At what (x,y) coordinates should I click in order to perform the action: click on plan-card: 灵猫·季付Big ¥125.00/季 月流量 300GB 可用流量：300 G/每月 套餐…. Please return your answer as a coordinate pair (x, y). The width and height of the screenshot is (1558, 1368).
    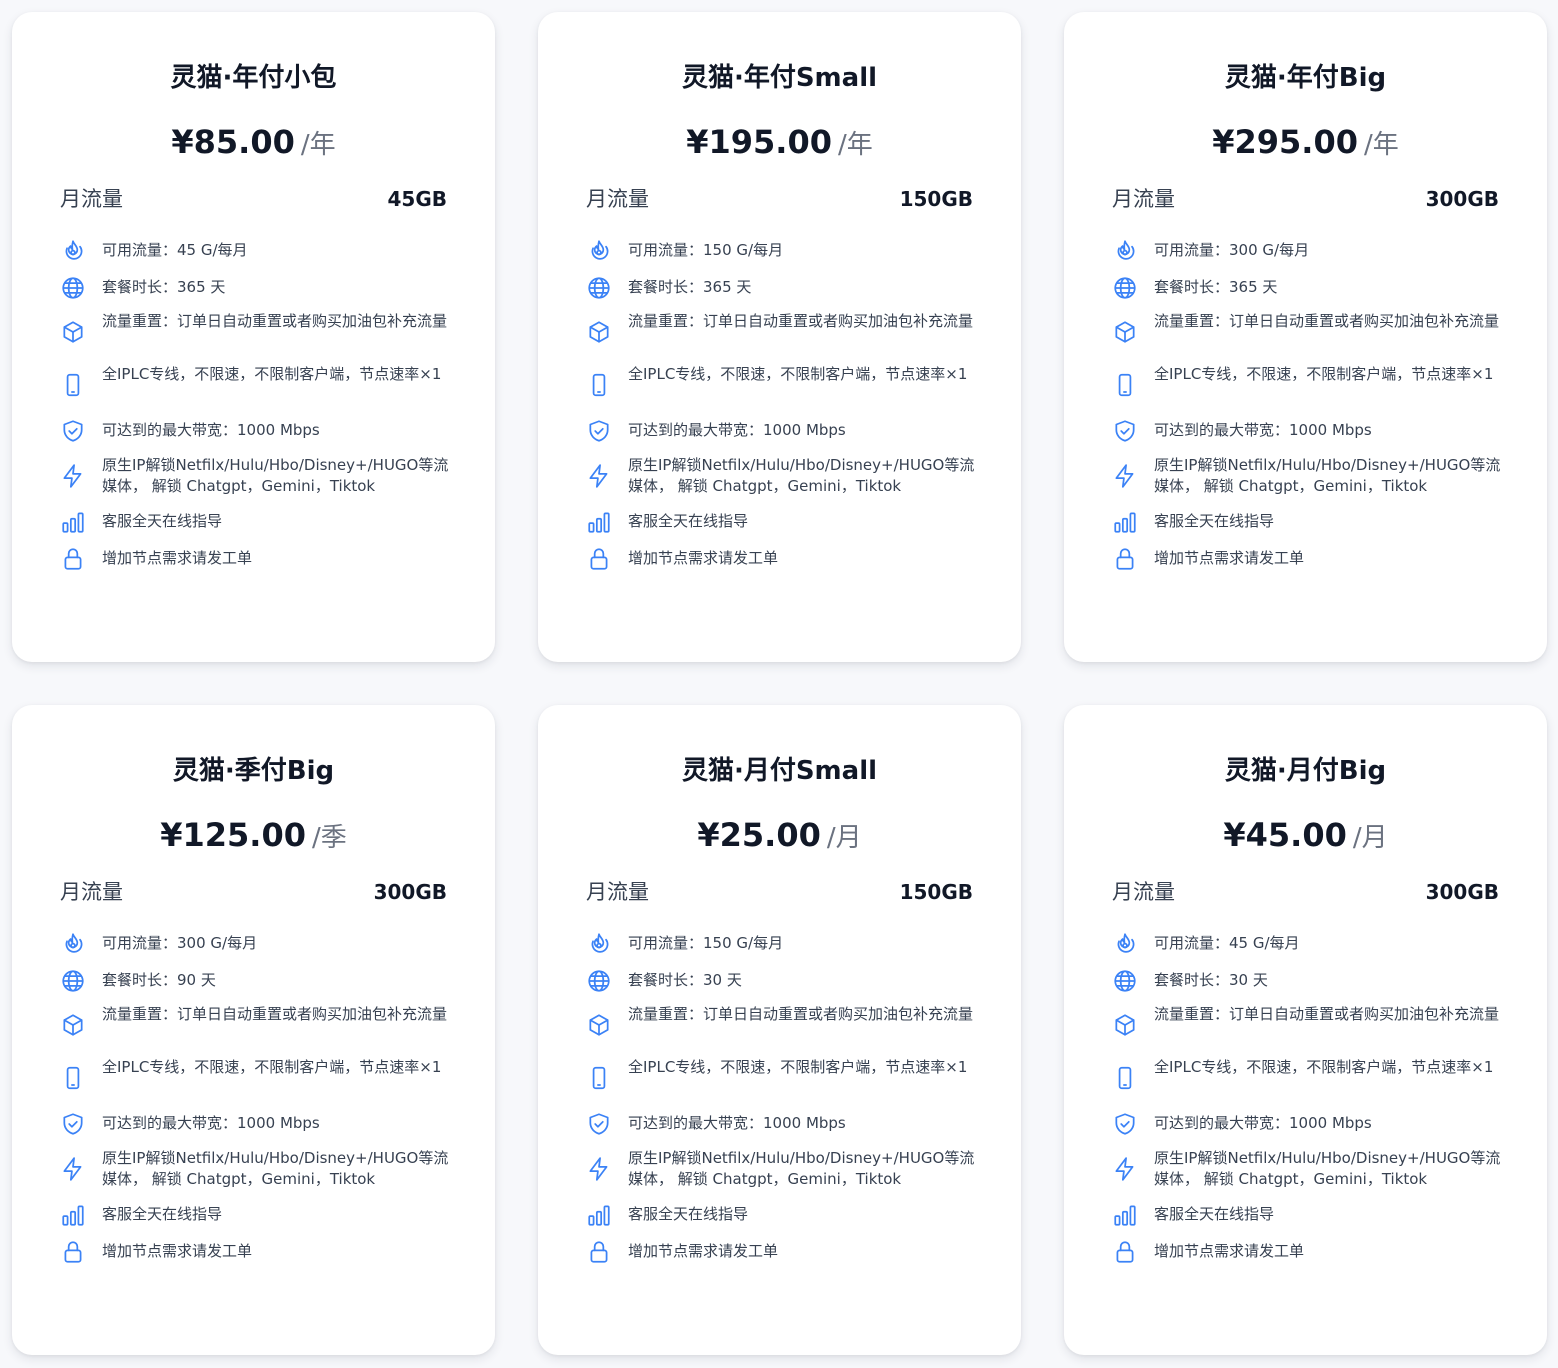
    Looking at the image, I should click on (253, 1030).